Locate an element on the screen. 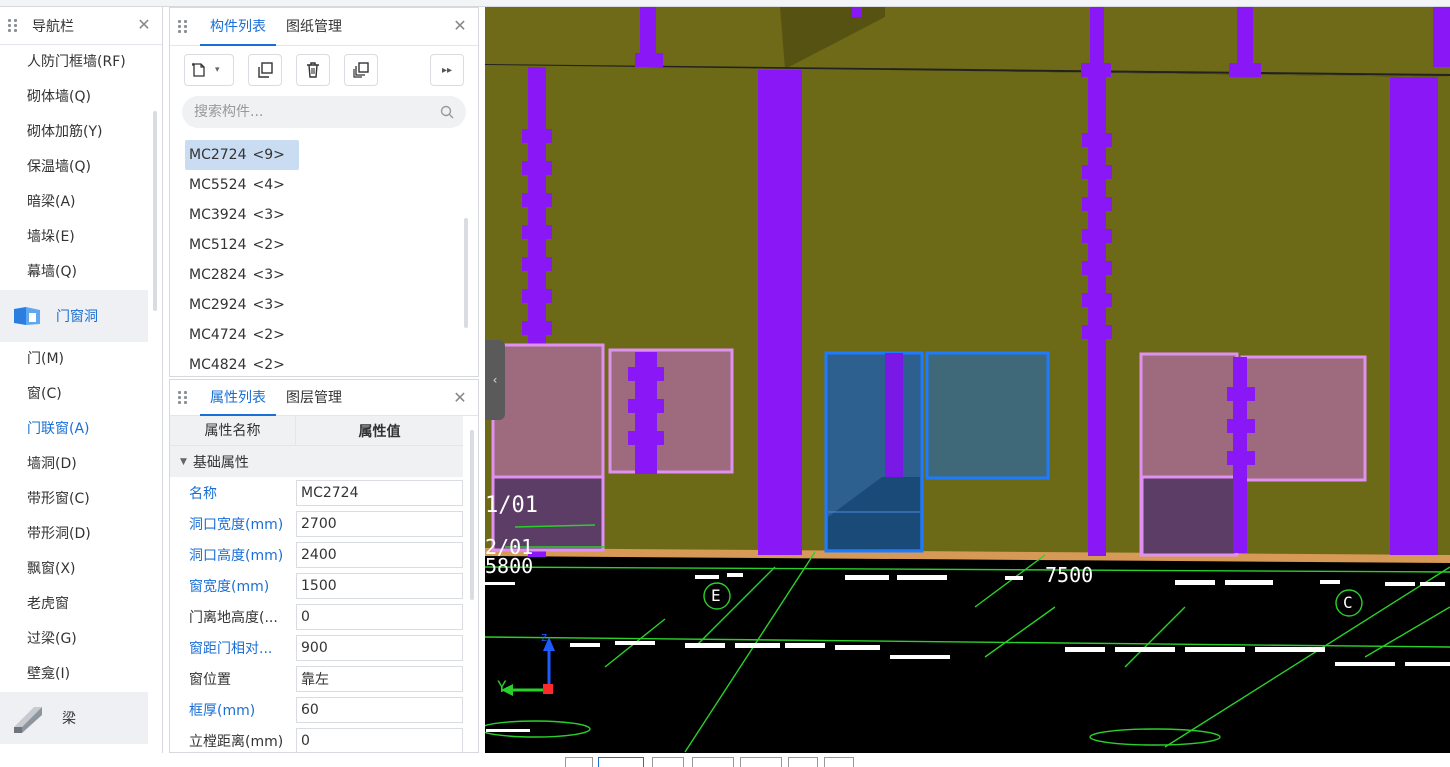  component-list-scrollbar is located at coordinates (466, 273).